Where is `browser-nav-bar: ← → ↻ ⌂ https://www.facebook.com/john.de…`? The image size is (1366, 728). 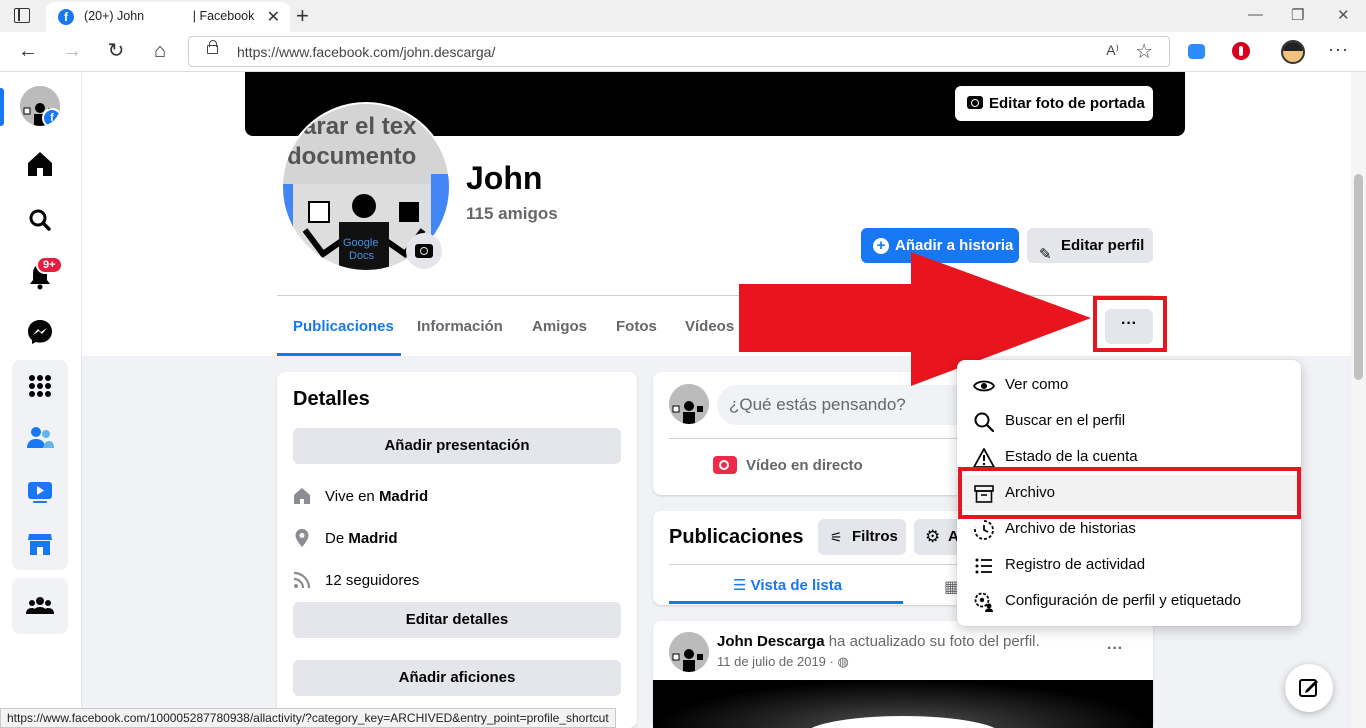
browser-nav-bar: ← → ↻ ⌂ https://www.facebook.com/john.de… is located at coordinates (683, 52).